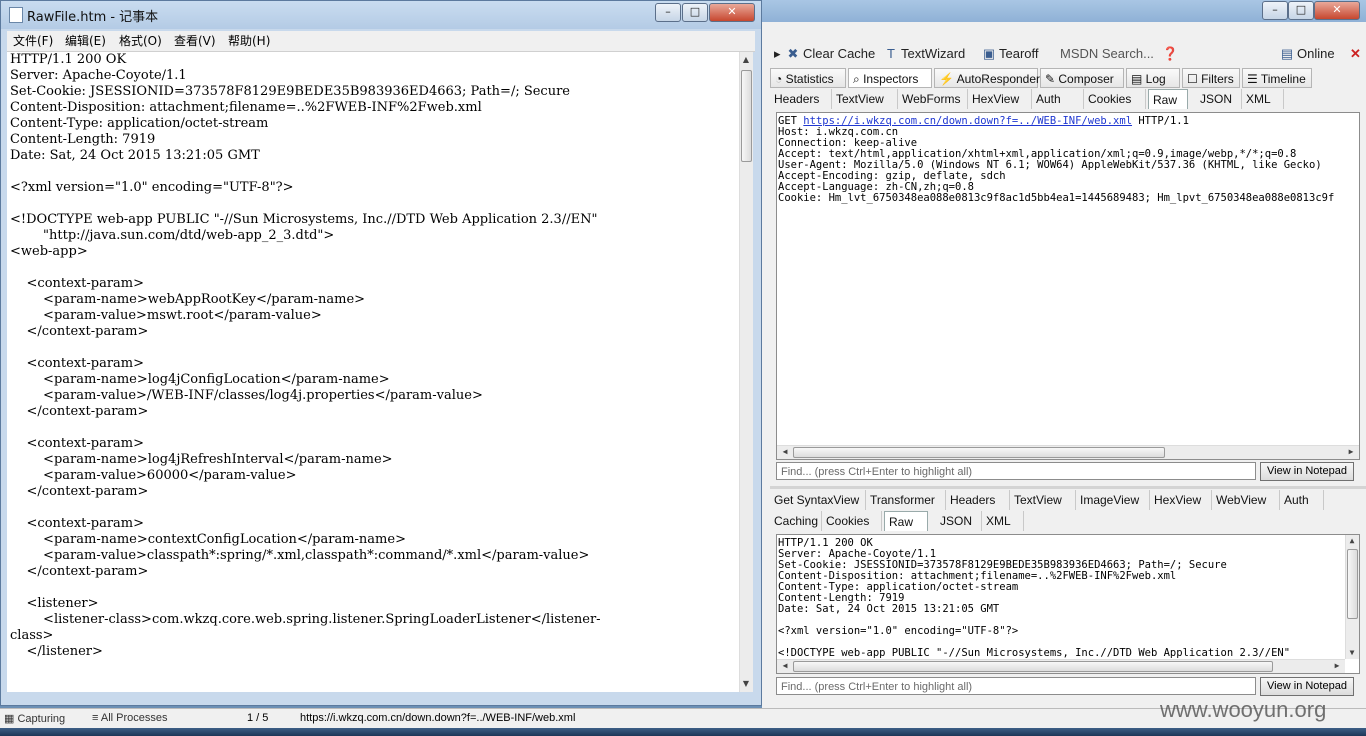  I want to click on process-filter: ≡ All Processes, so click(130, 718).